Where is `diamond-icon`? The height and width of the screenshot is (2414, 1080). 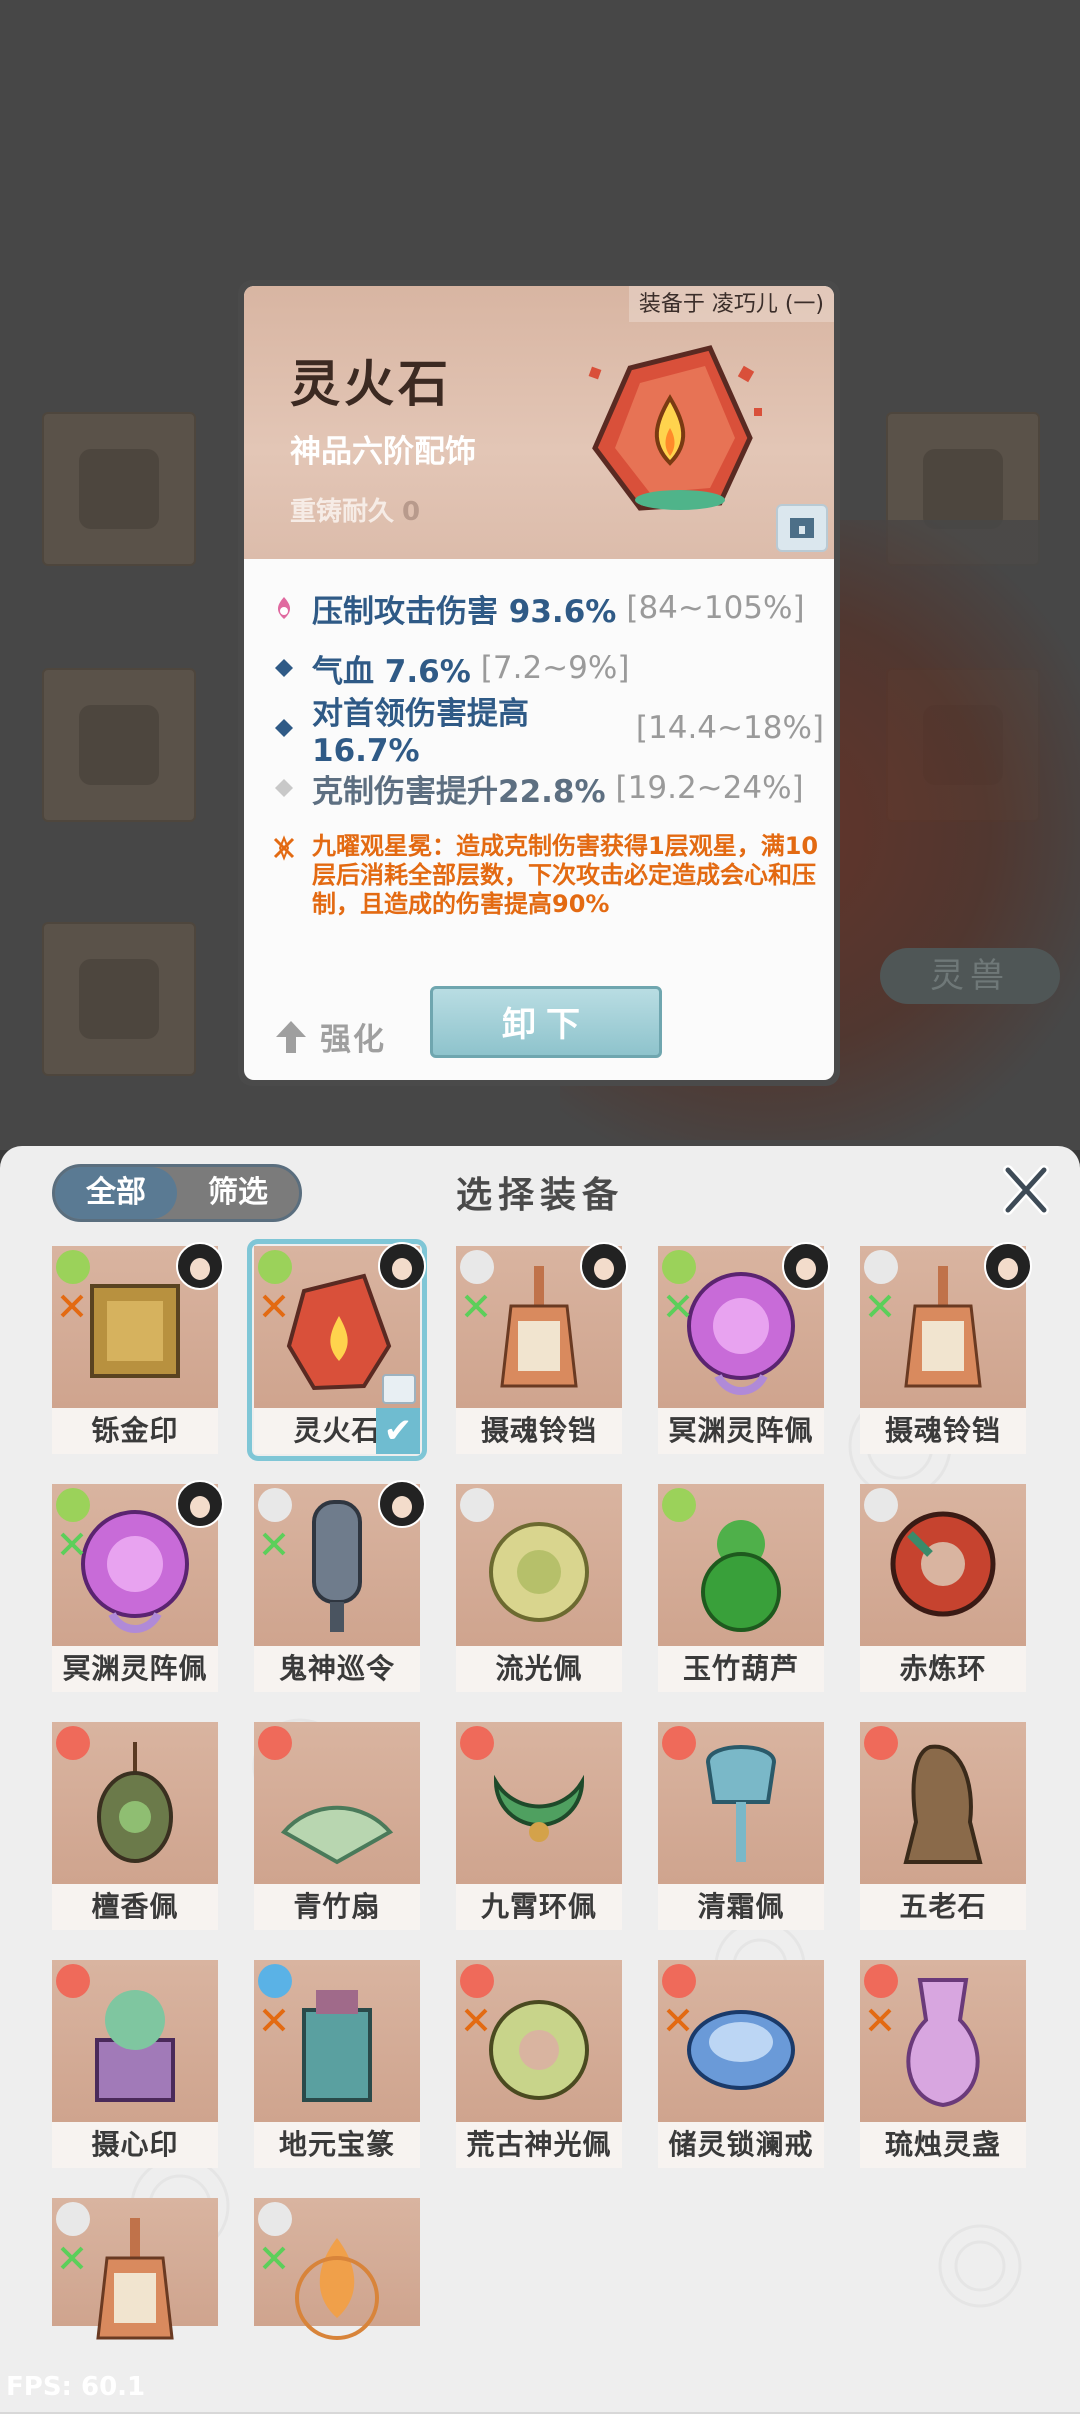
diamond-icon is located at coordinates (284, 728).